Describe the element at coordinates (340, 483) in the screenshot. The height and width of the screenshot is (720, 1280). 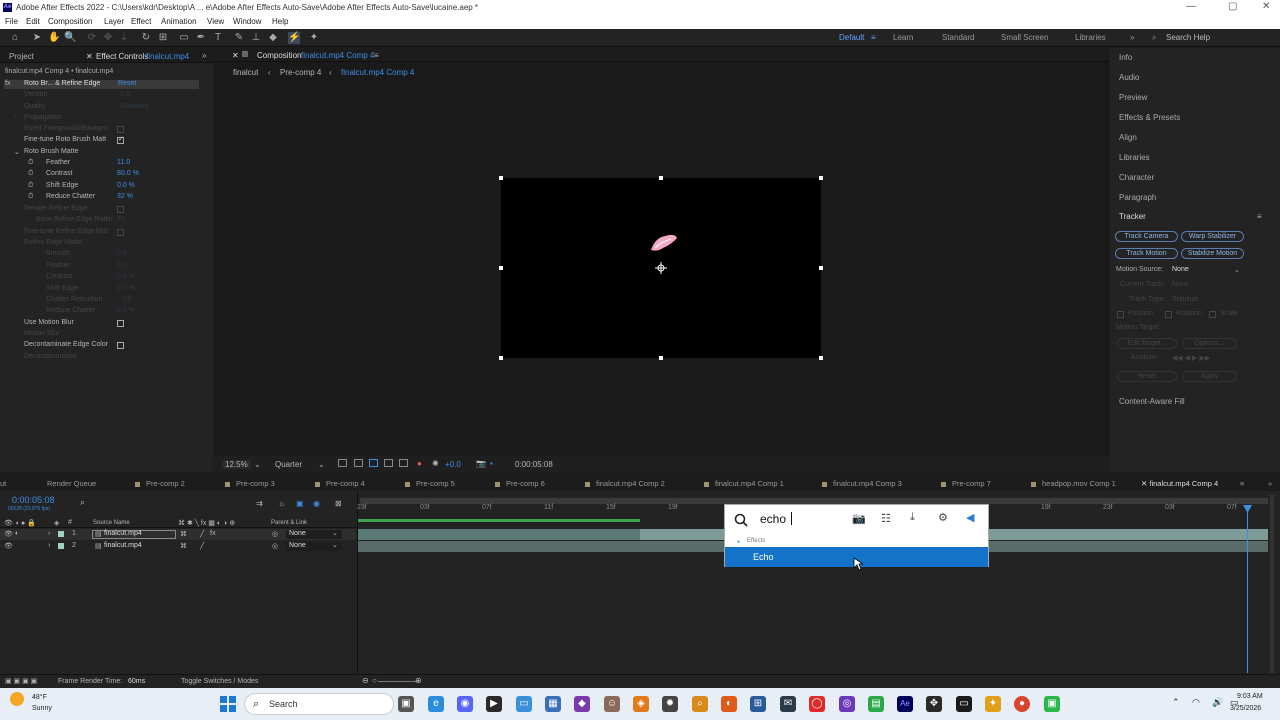
I see `tab-composition: Pre-comp 4` at that location.